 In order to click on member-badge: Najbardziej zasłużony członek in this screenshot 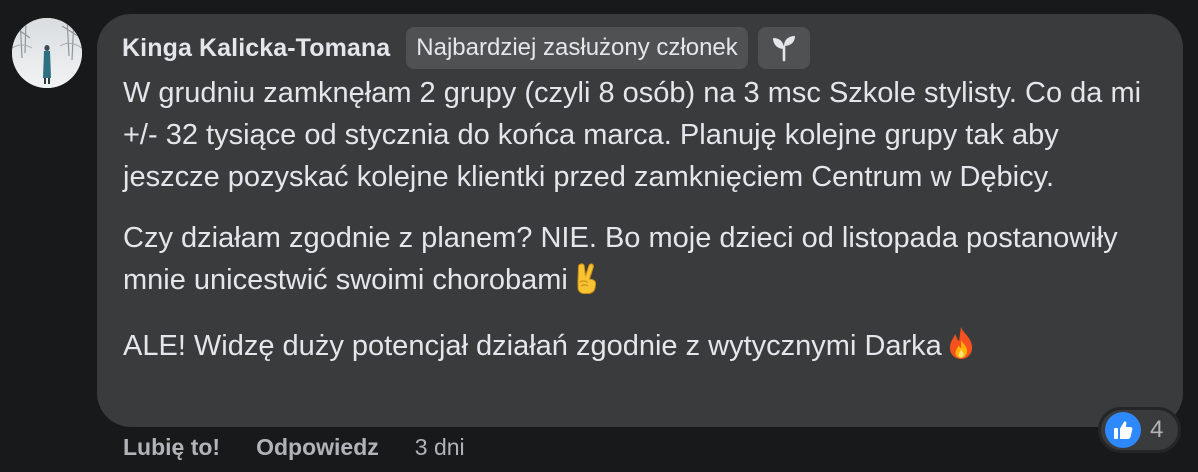, I will do `click(577, 48)`.